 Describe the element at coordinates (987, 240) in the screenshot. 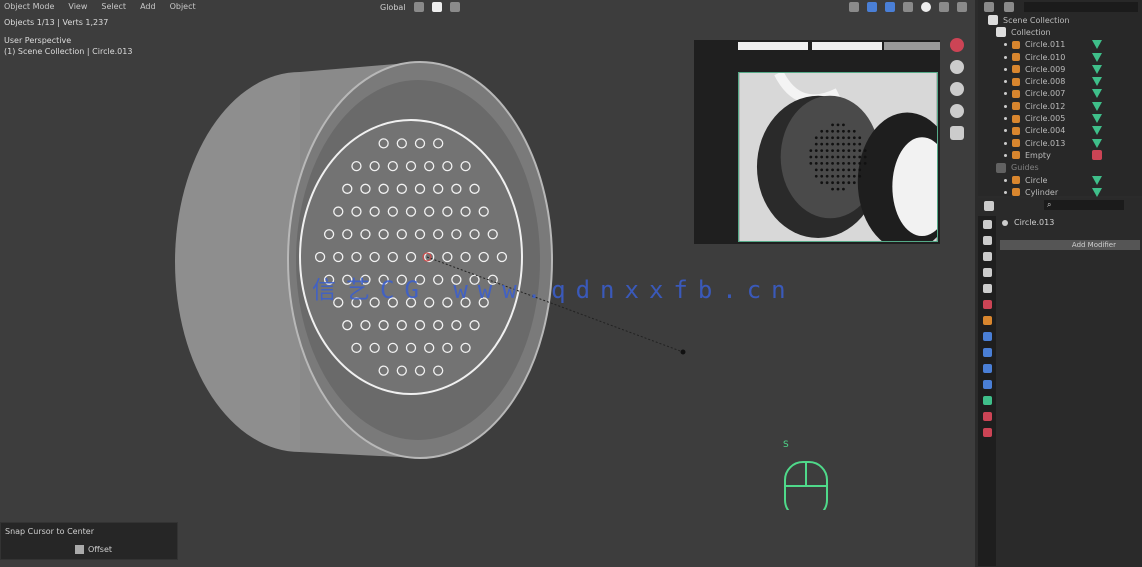

I see `render-tab-icon` at that location.